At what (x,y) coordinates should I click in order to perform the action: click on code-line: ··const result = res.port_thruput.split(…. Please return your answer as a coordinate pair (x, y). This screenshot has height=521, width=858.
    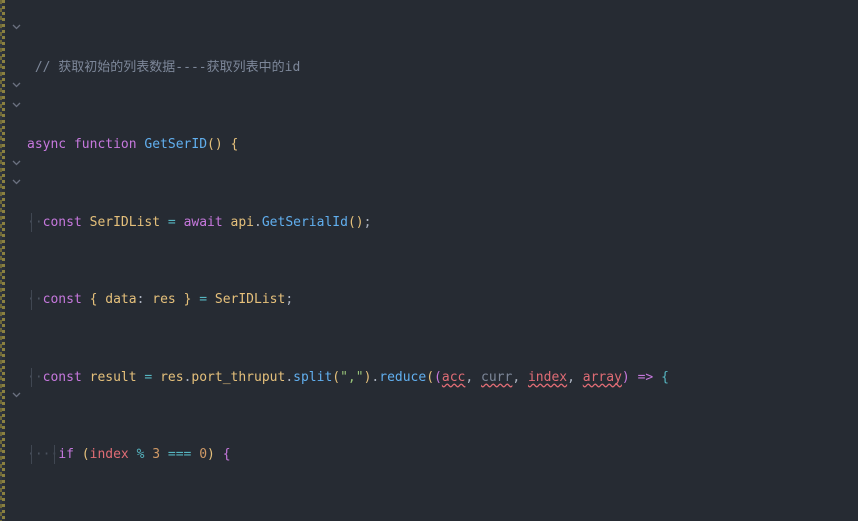
    Looking at the image, I should click on (442, 377).